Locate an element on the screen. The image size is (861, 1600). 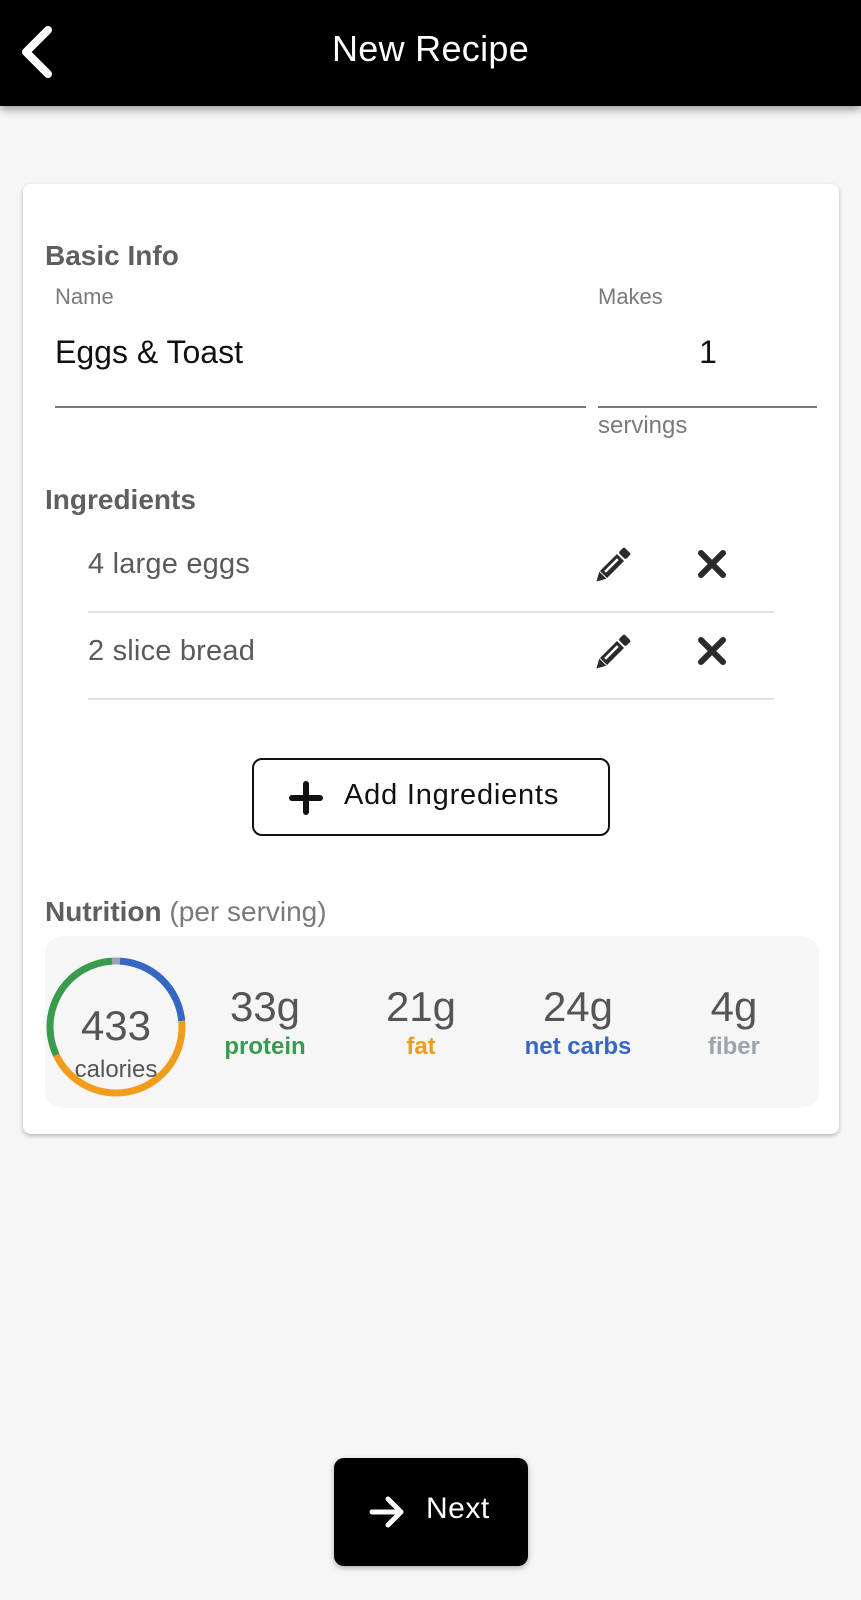
fiber-value: 4g is located at coordinates (734, 1006).